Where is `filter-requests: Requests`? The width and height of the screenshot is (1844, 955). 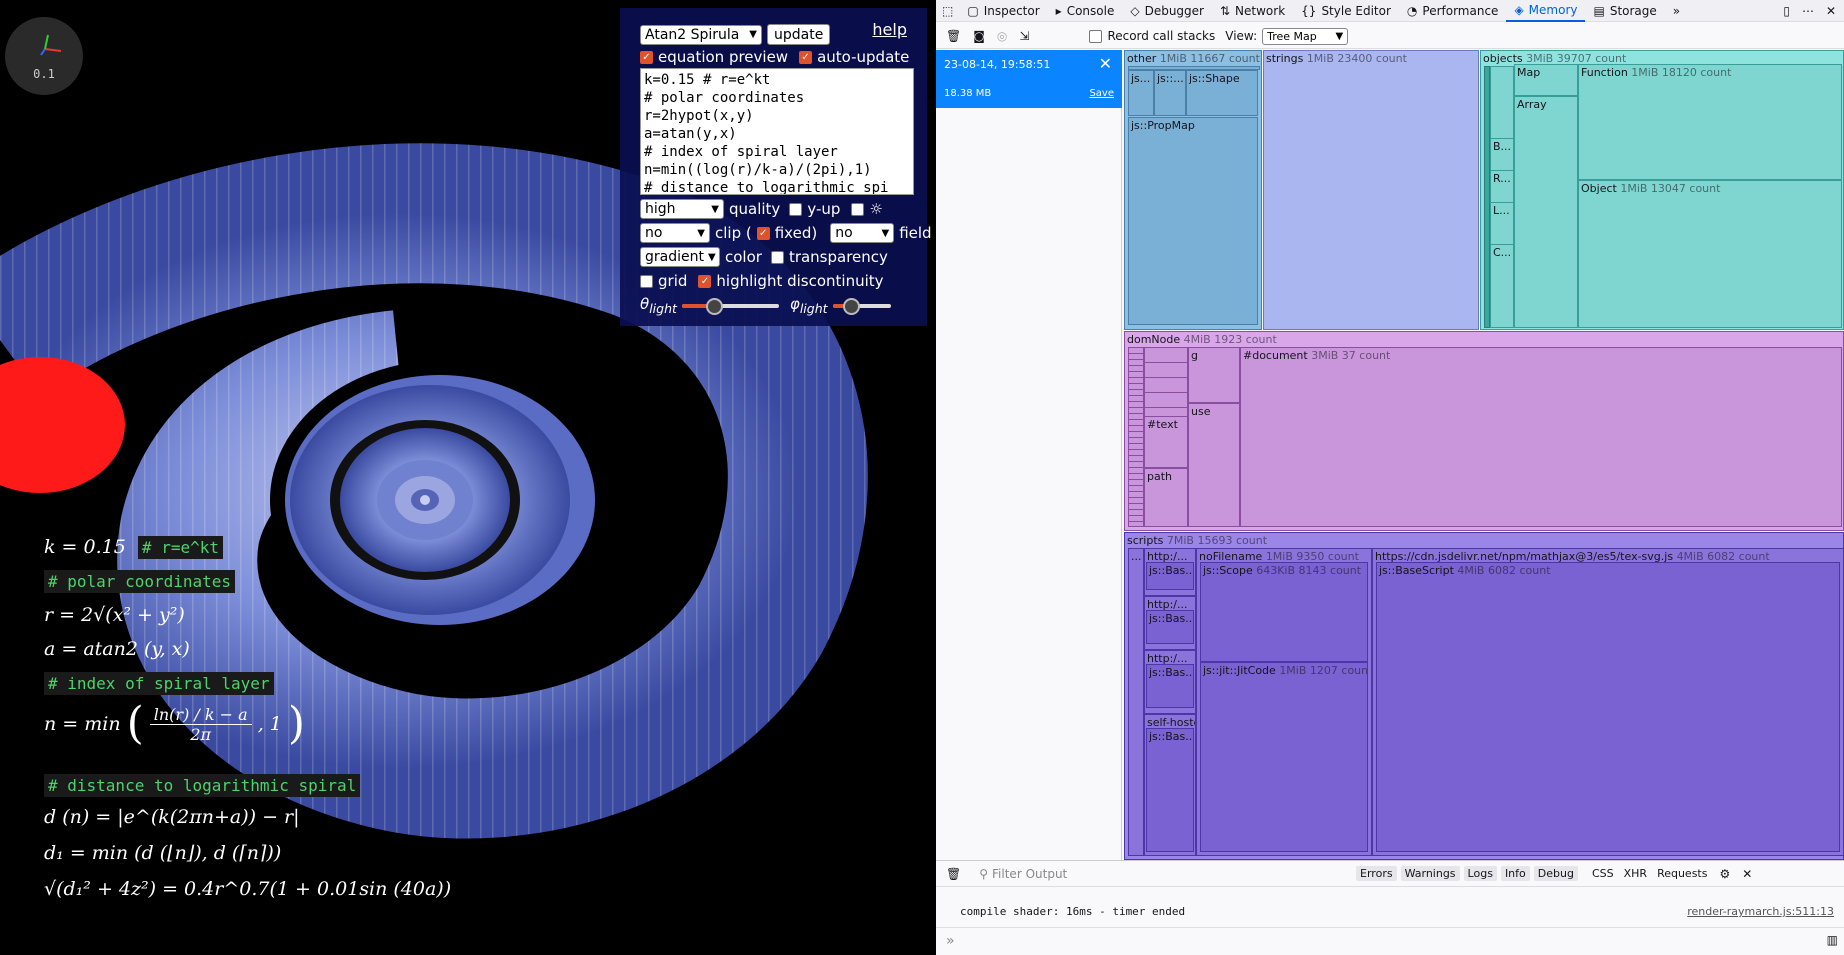 filter-requests: Requests is located at coordinates (1682, 873).